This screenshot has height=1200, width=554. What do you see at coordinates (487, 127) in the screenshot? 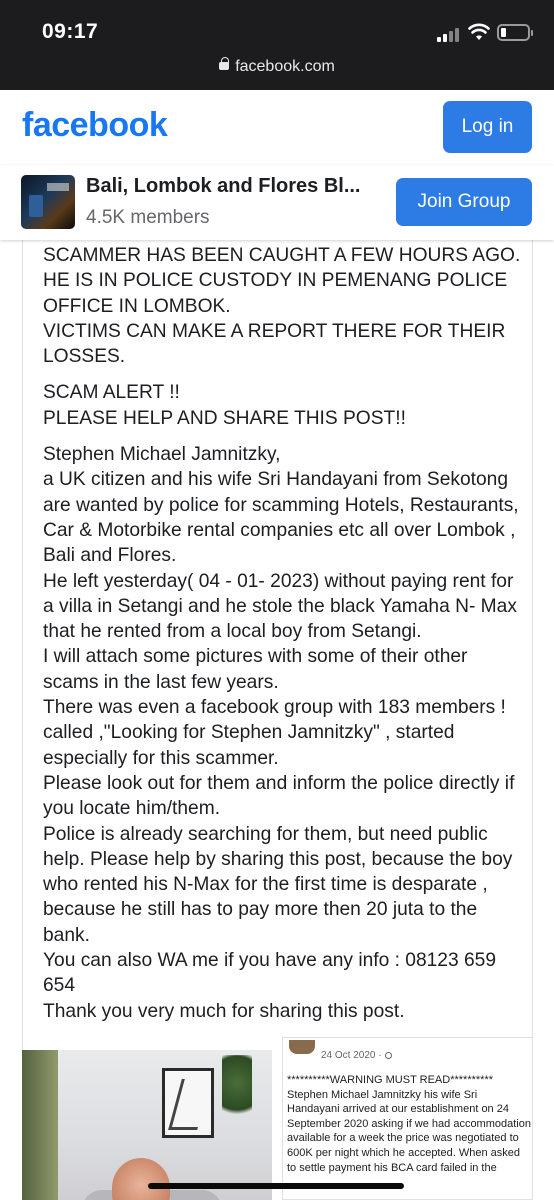
I see `login-button: Log in` at bounding box center [487, 127].